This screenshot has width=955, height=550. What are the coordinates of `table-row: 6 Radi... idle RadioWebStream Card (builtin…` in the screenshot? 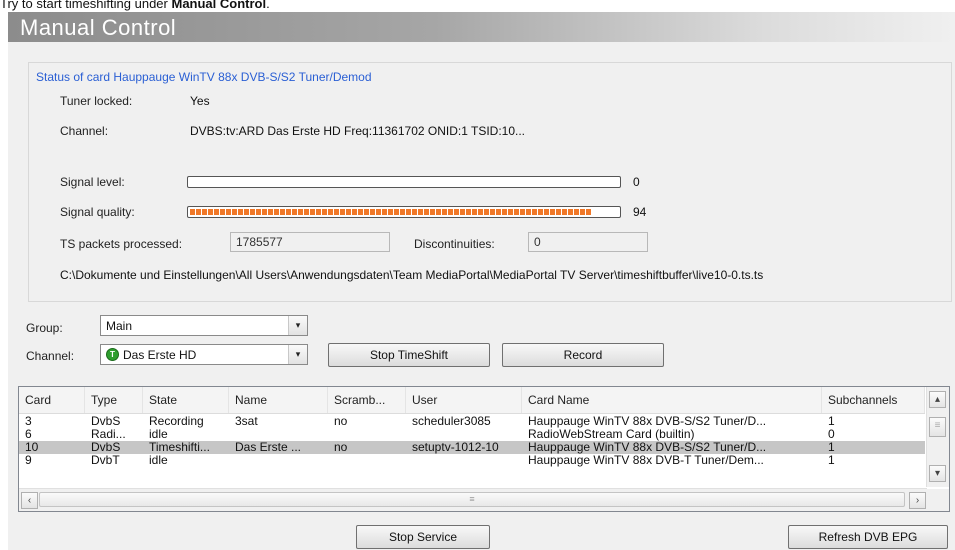 It's located at (472, 434).